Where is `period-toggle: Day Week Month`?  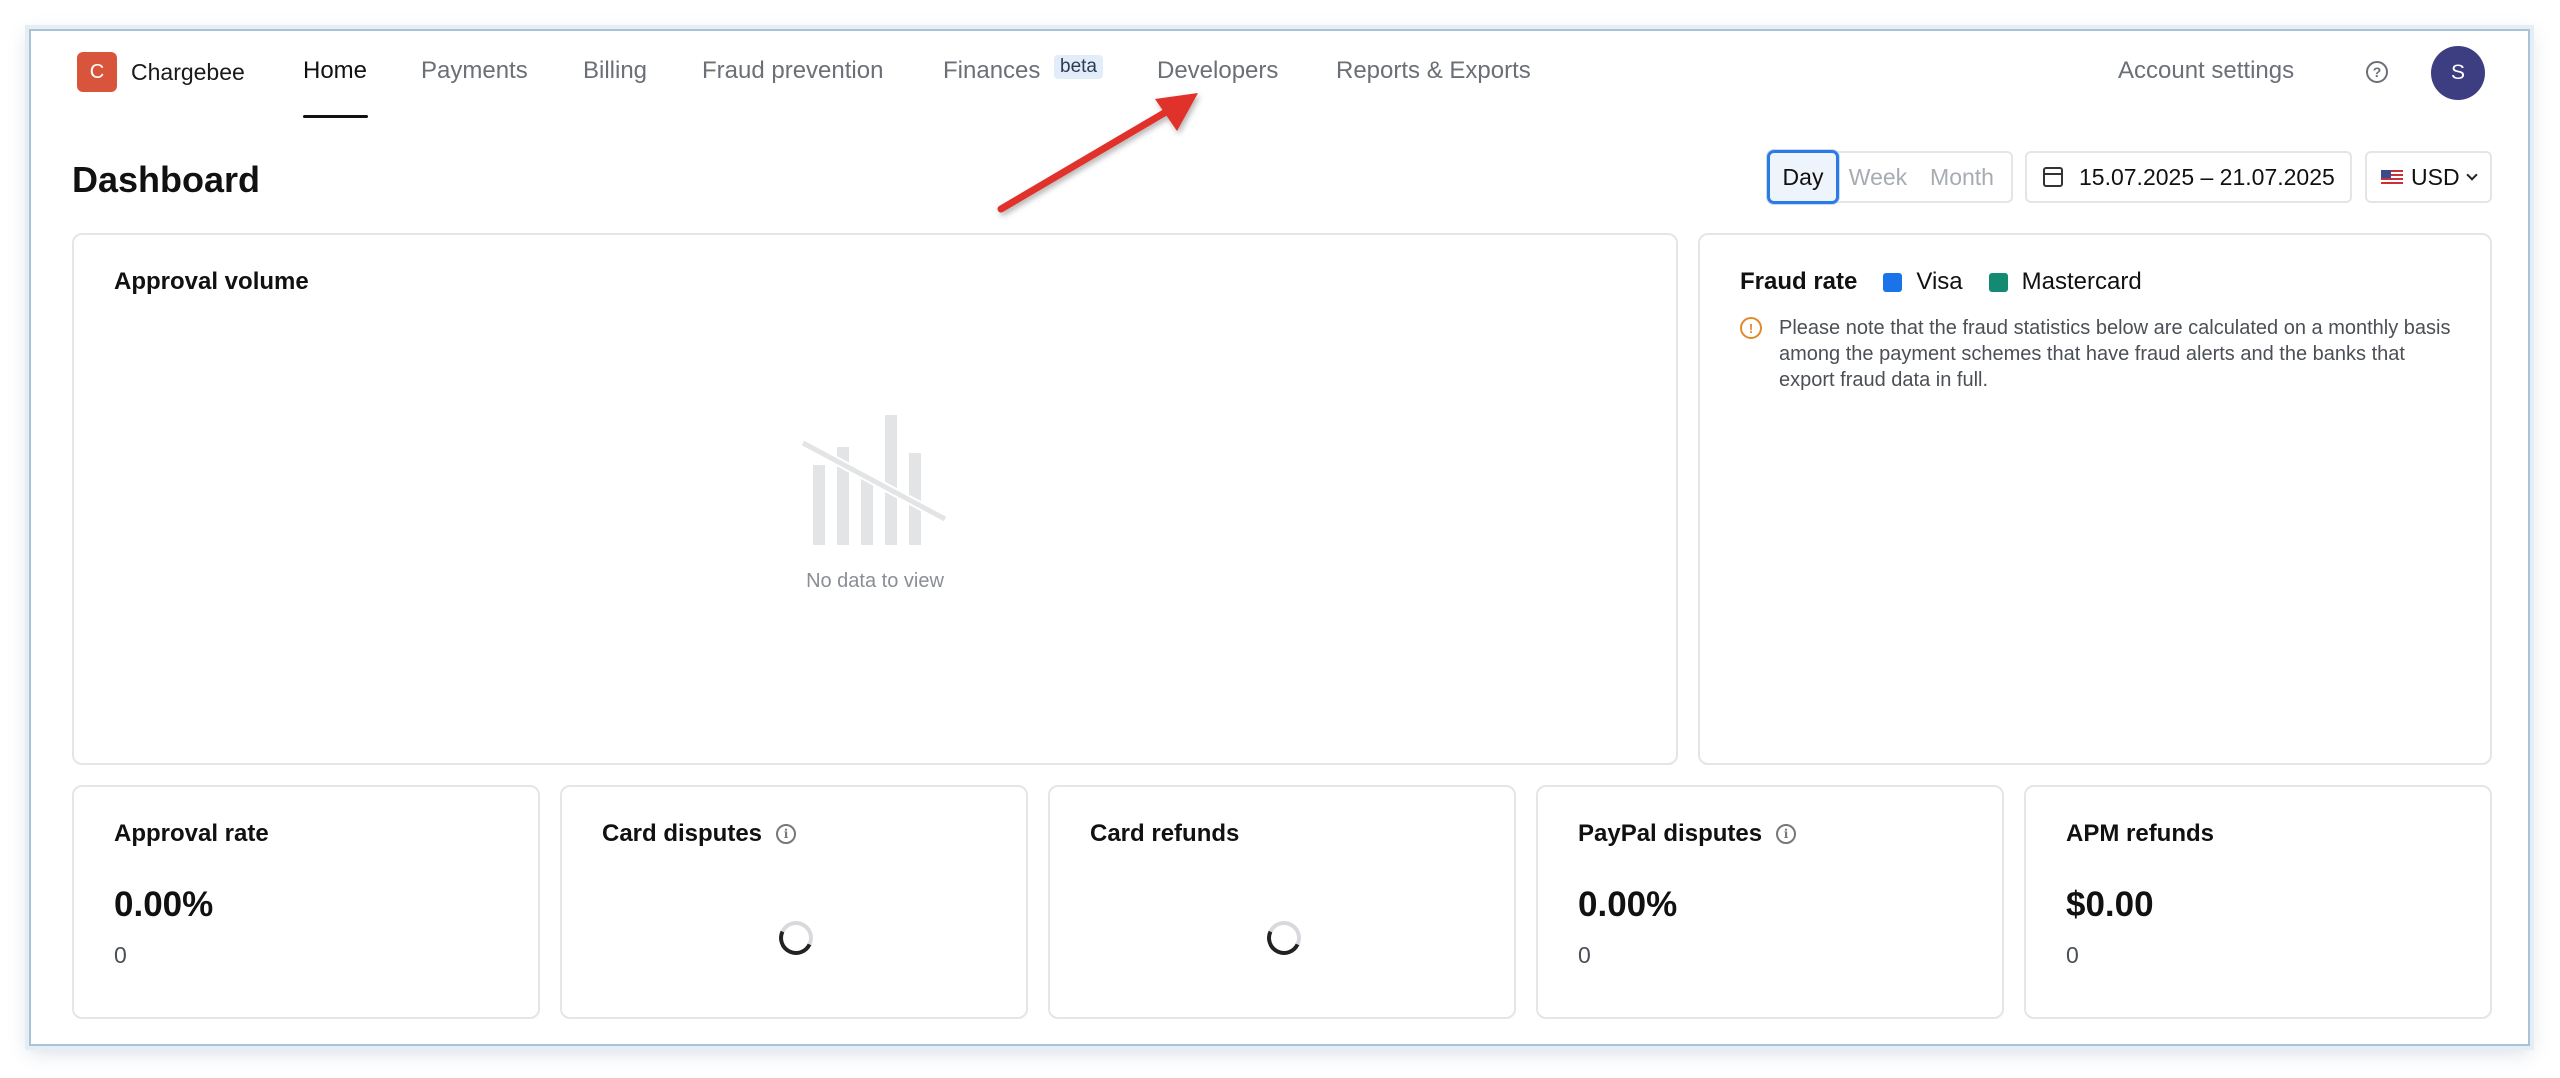 period-toggle: Day Week Month is located at coordinates (1890, 177).